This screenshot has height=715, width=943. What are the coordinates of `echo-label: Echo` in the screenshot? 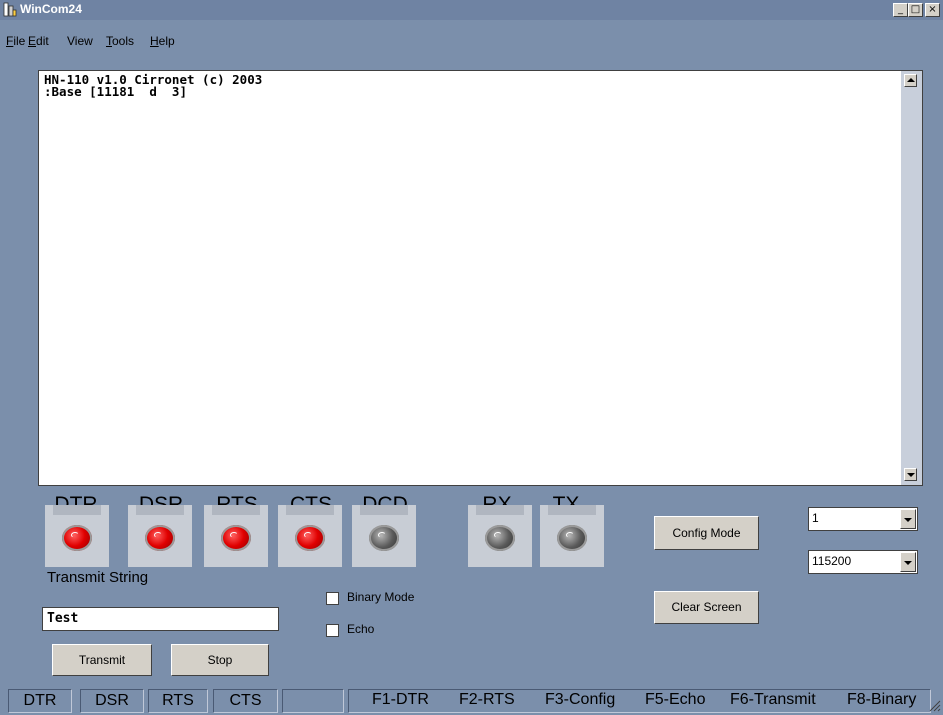 It's located at (361, 629).